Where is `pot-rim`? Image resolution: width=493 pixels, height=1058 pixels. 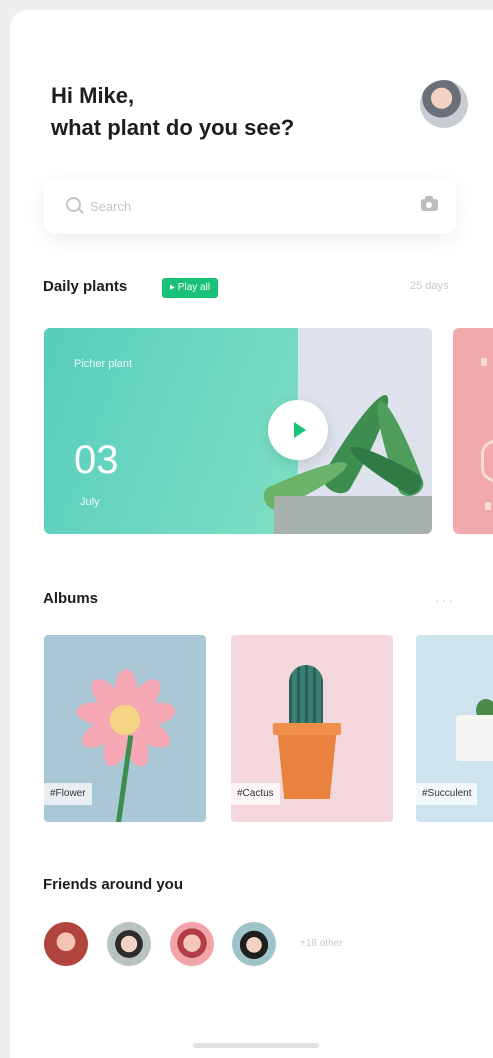 pot-rim is located at coordinates (307, 729).